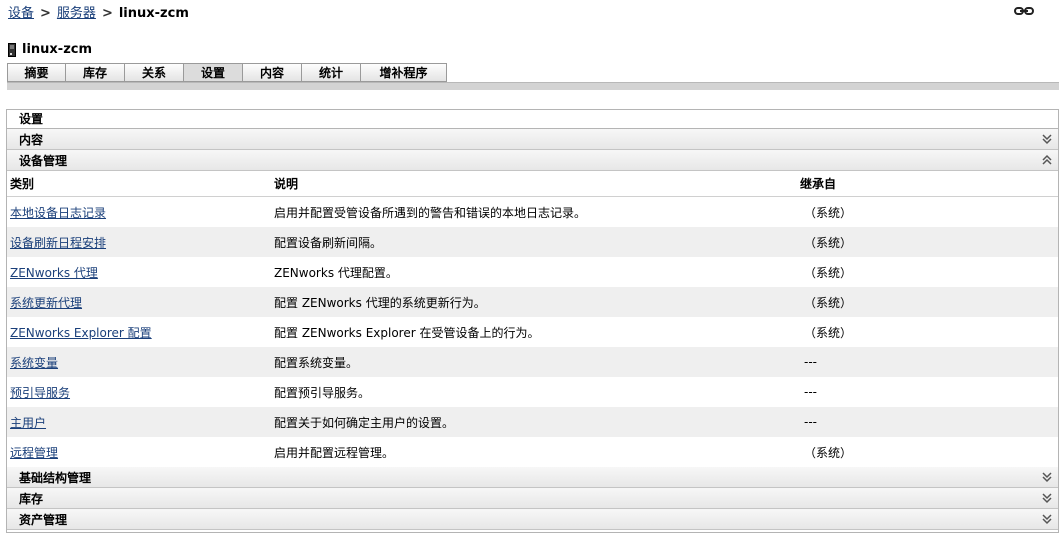 The image size is (1064, 536). Describe the element at coordinates (532, 362) in the screenshot. I see `table-row: 系统变量 配置系统变量。 ---` at that location.